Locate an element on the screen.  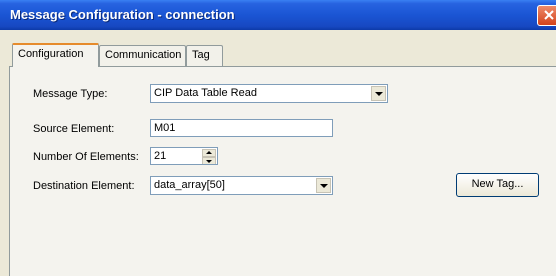
window-title: Message Configuration - connection is located at coordinates (122, 14).